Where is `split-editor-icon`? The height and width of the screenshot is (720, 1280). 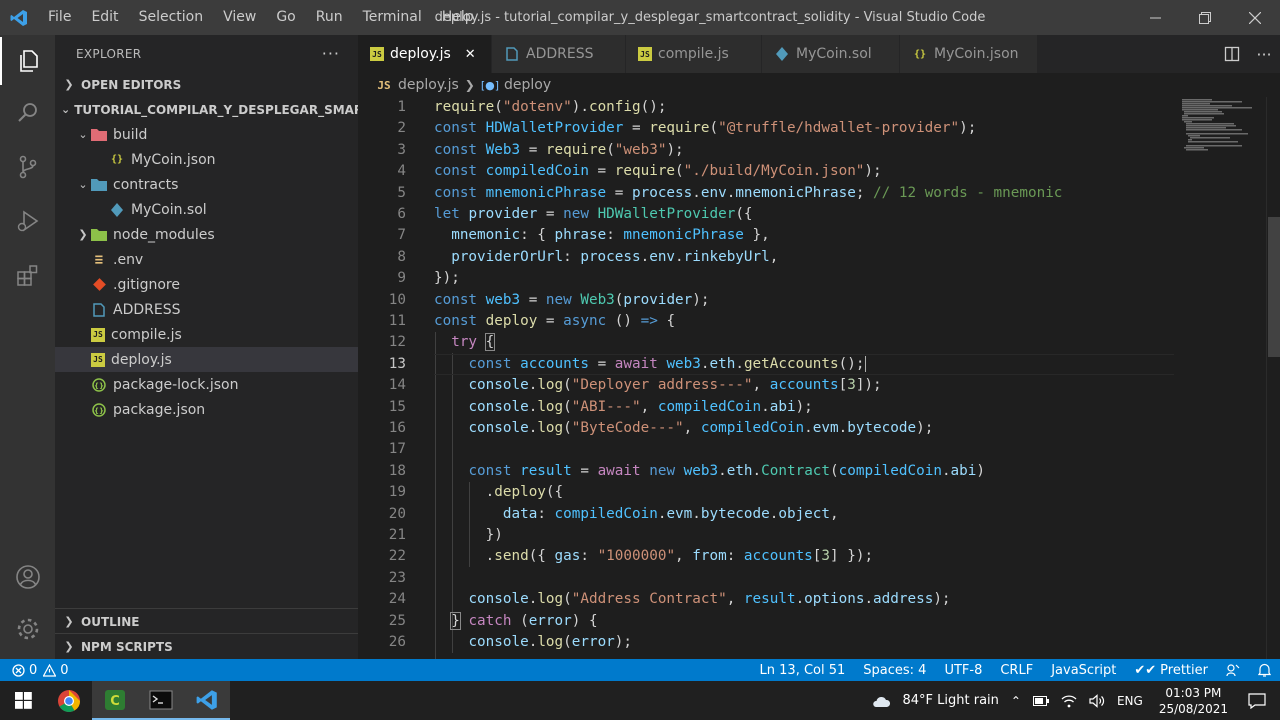
split-editor-icon is located at coordinates (1232, 54).